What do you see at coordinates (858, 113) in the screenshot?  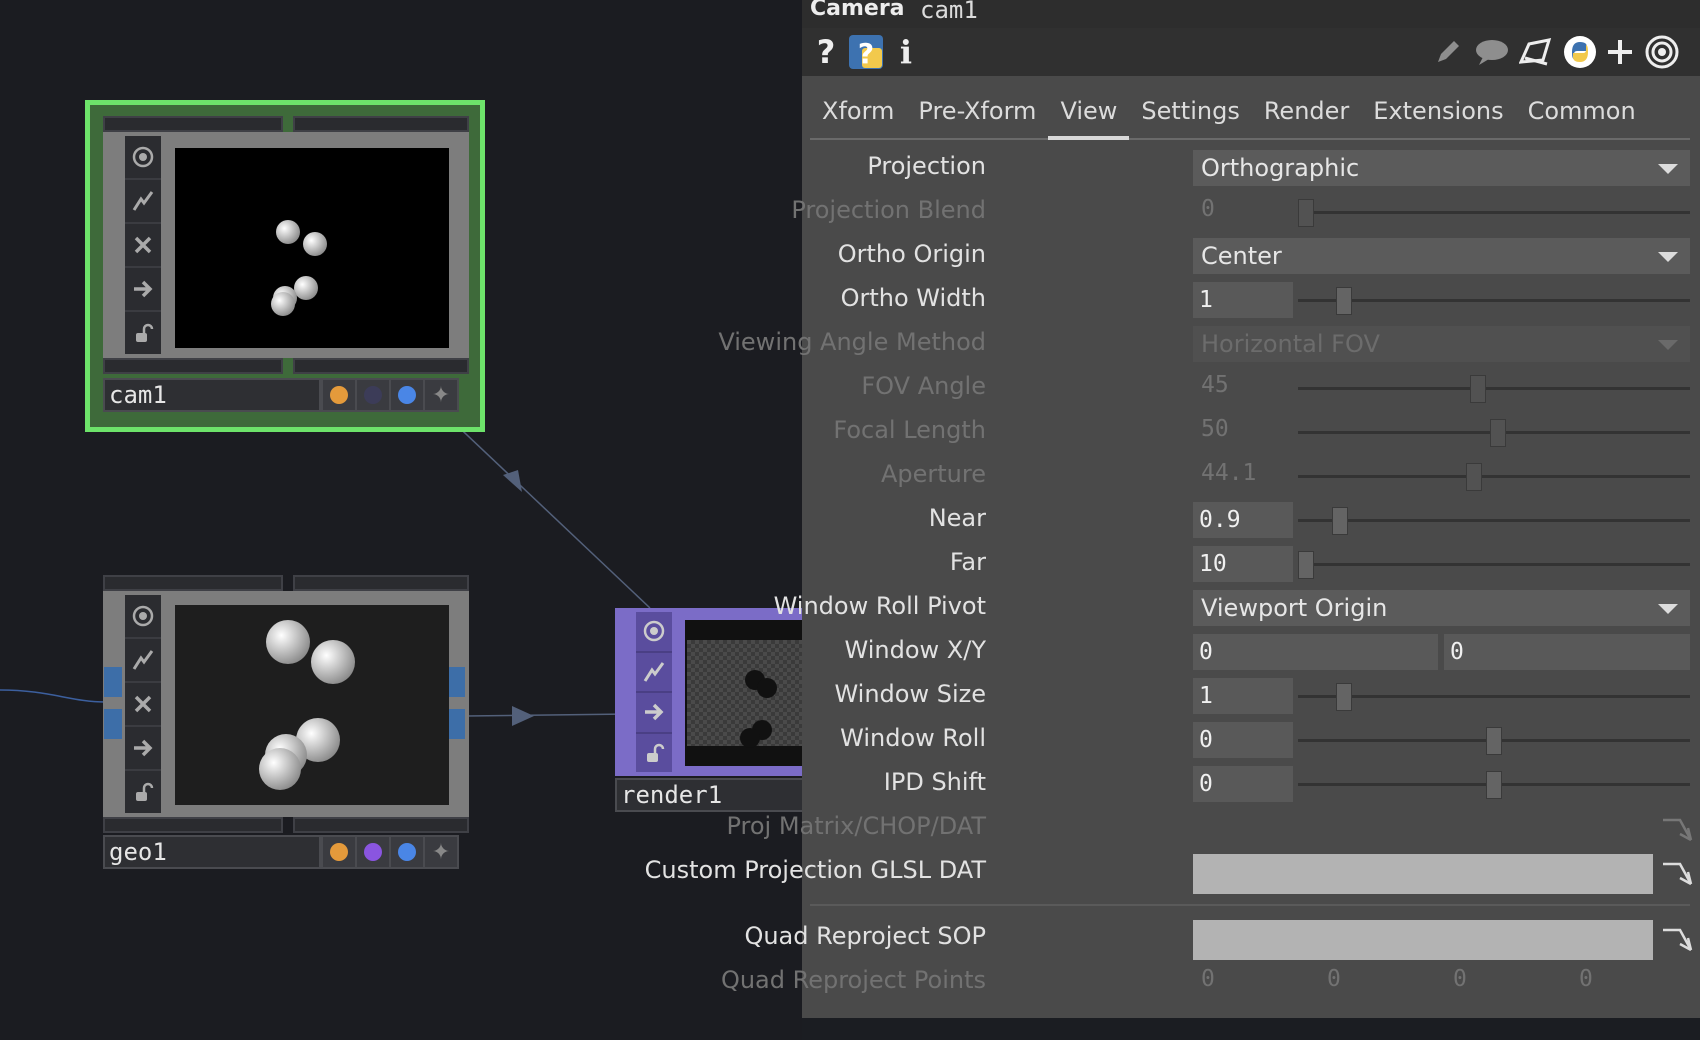 I see `tab-xform: Xform` at bounding box center [858, 113].